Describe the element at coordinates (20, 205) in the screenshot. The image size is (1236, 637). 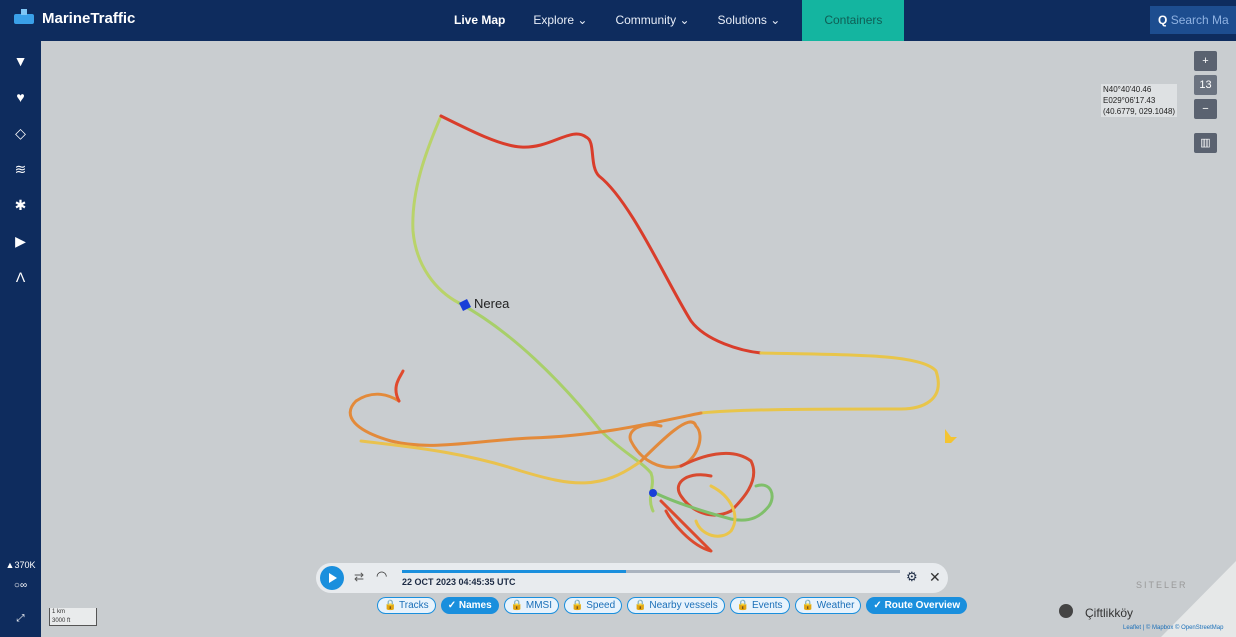
I see `running-icon: ✱` at that location.